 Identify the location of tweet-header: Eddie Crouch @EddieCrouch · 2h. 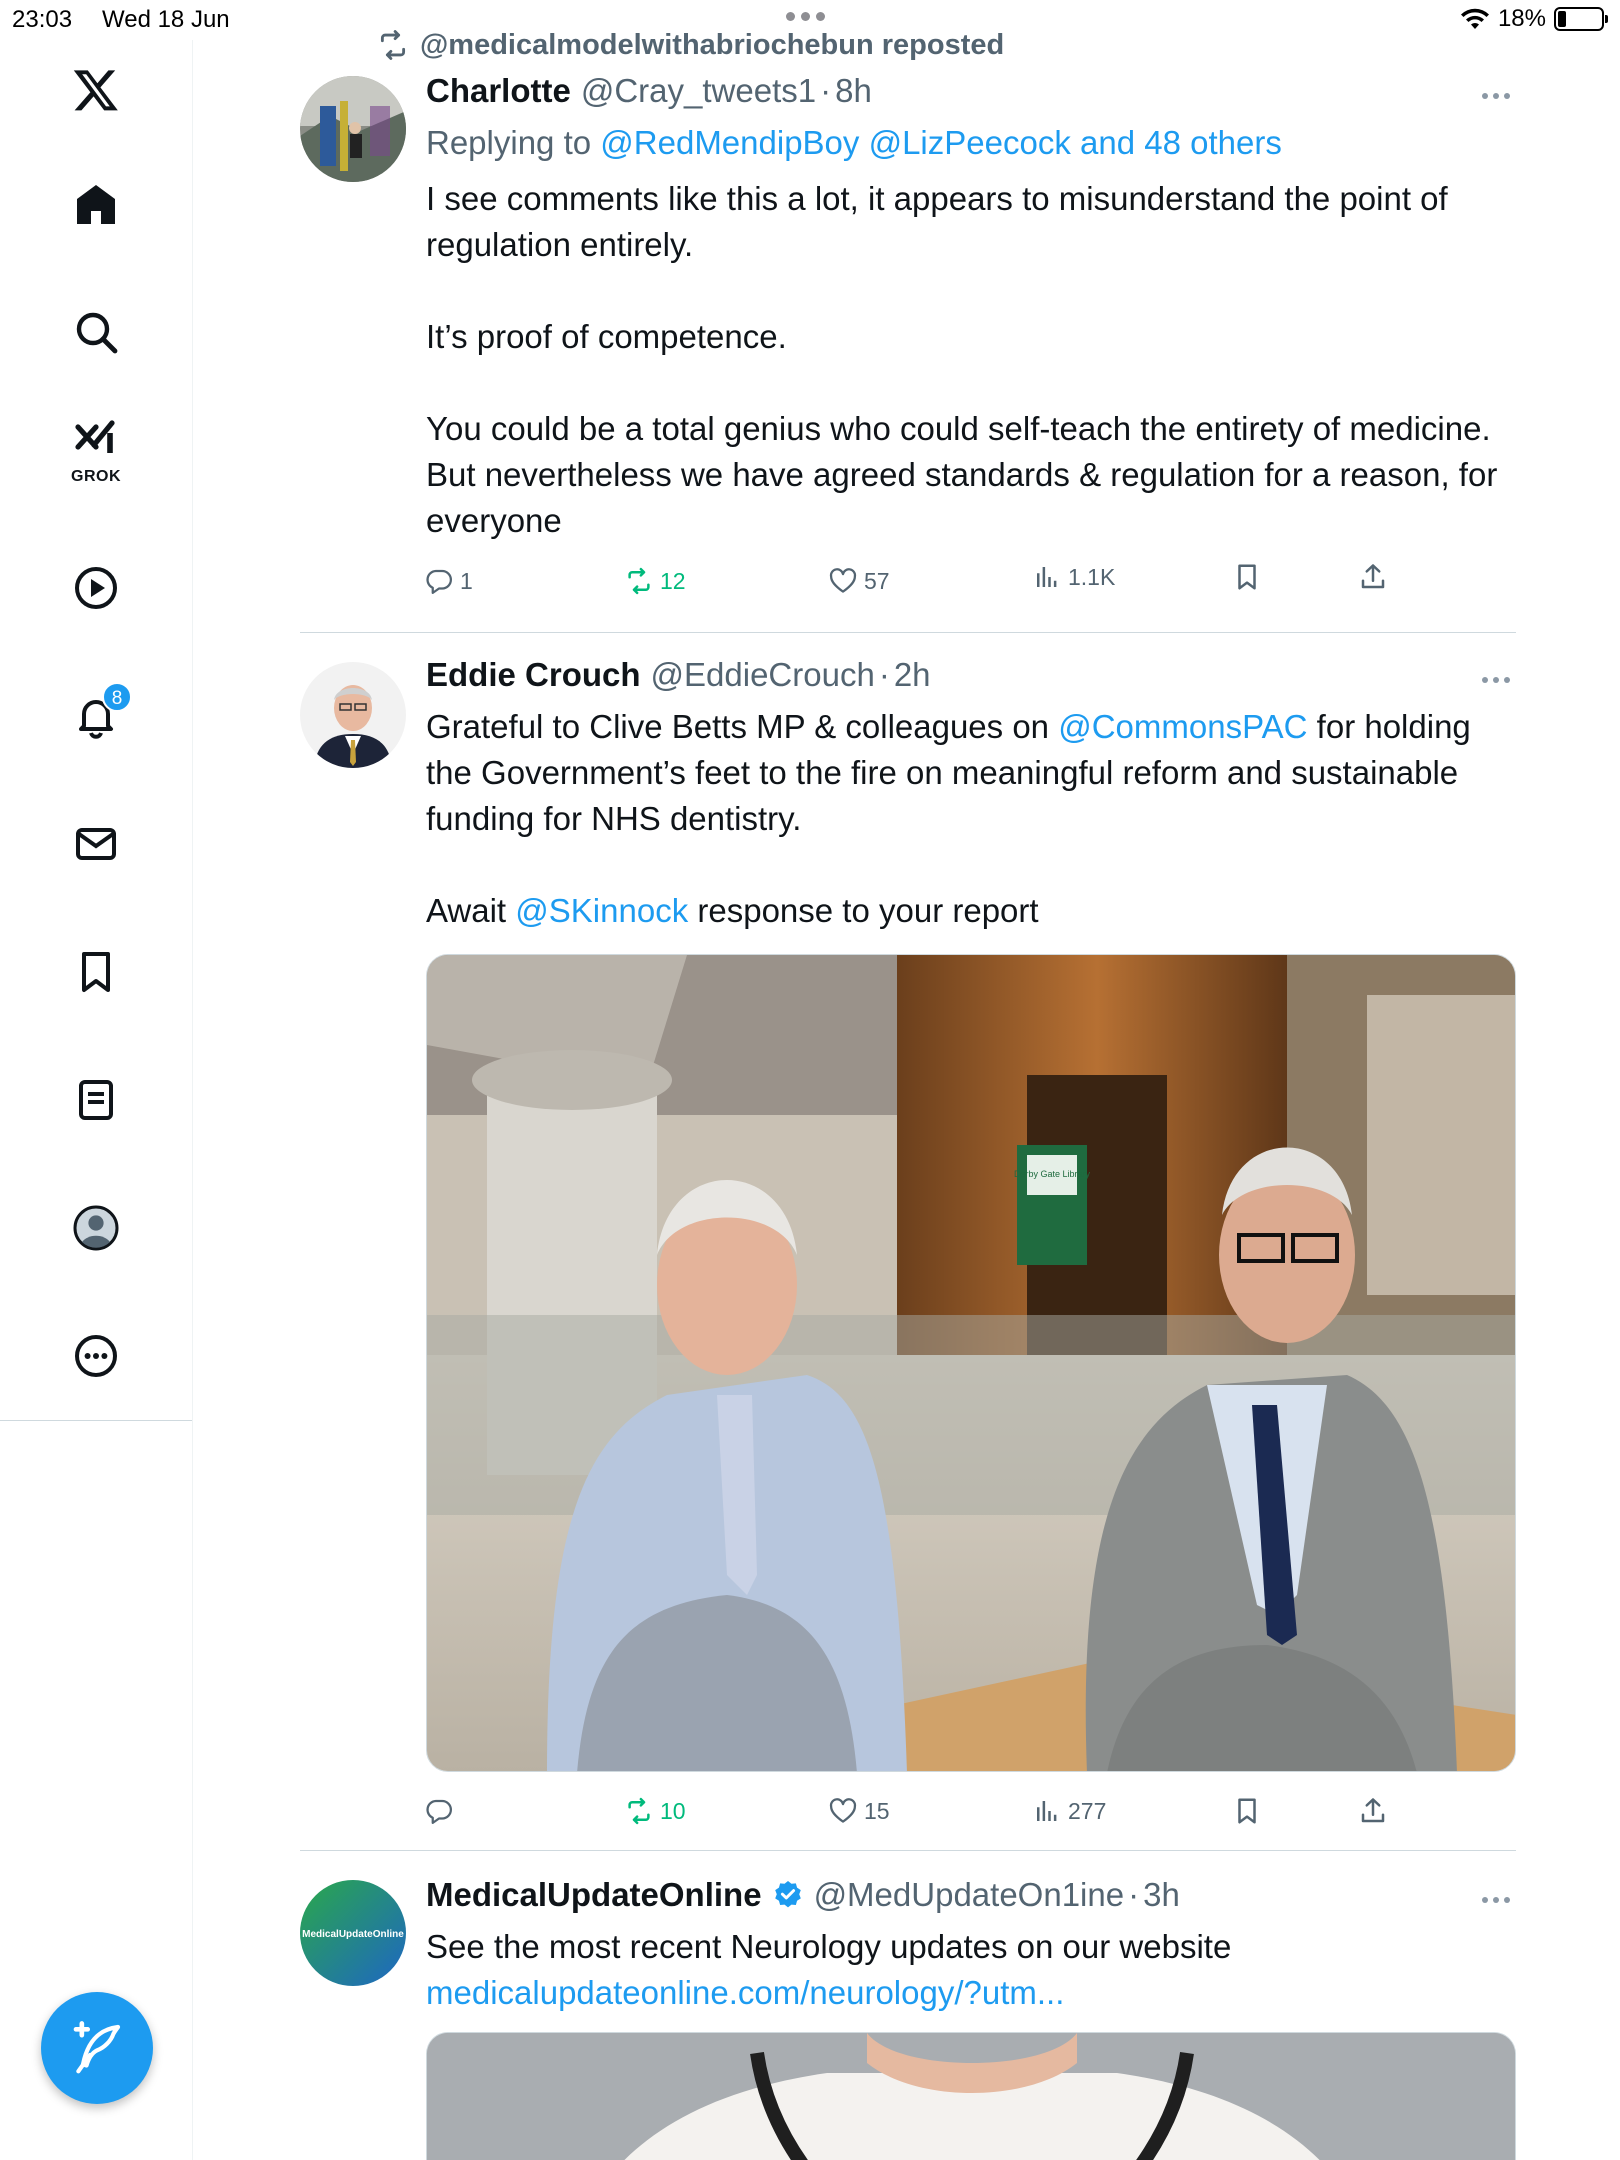
(678, 675).